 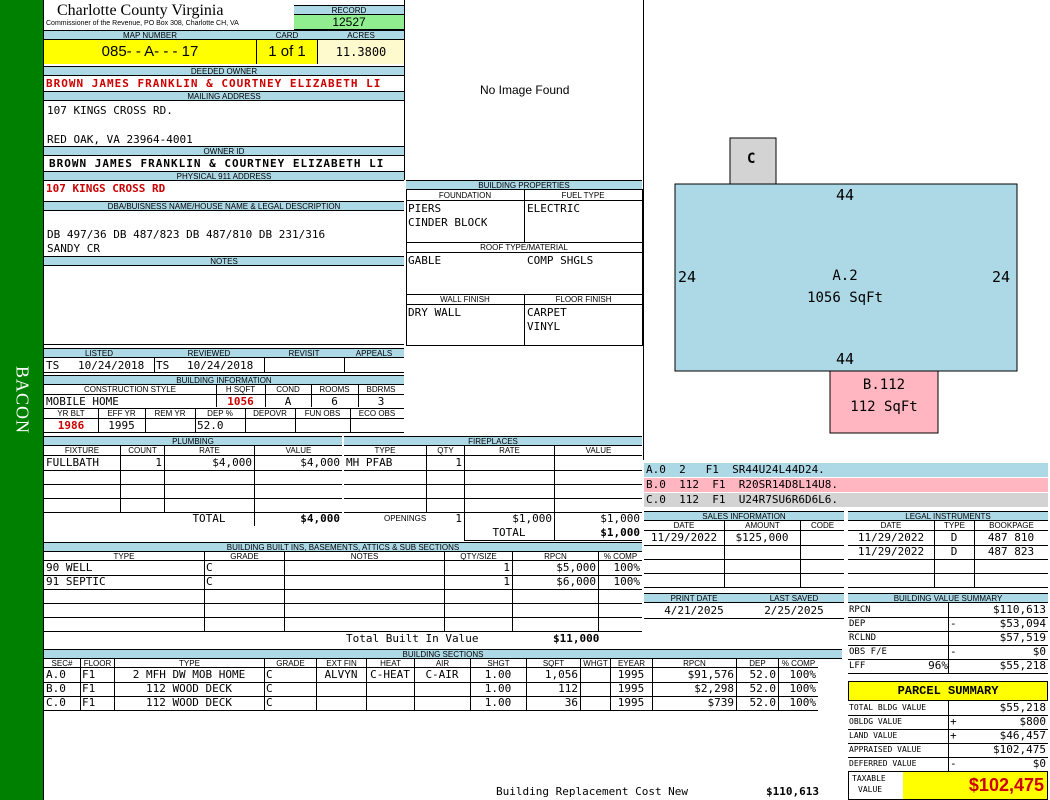 What do you see at coordinates (465, 196) in the screenshot?
I see `foundation-label: FOUNDATION` at bounding box center [465, 196].